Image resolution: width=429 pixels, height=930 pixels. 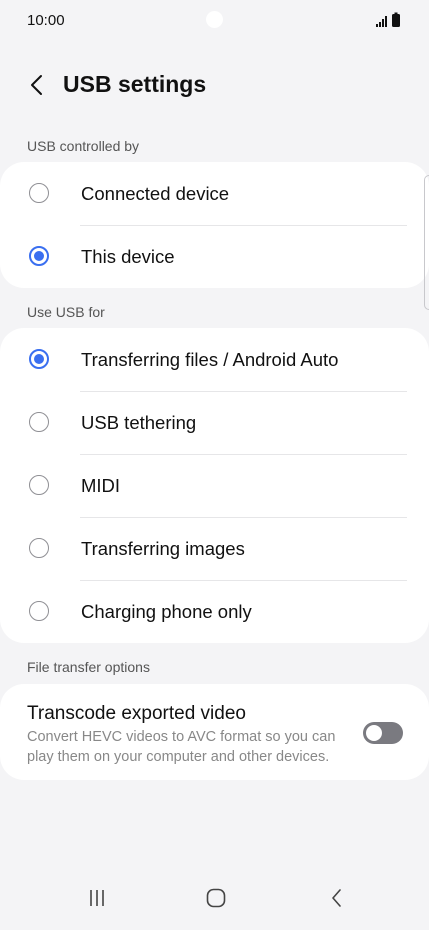 I want to click on back-button, so click(x=37, y=85).